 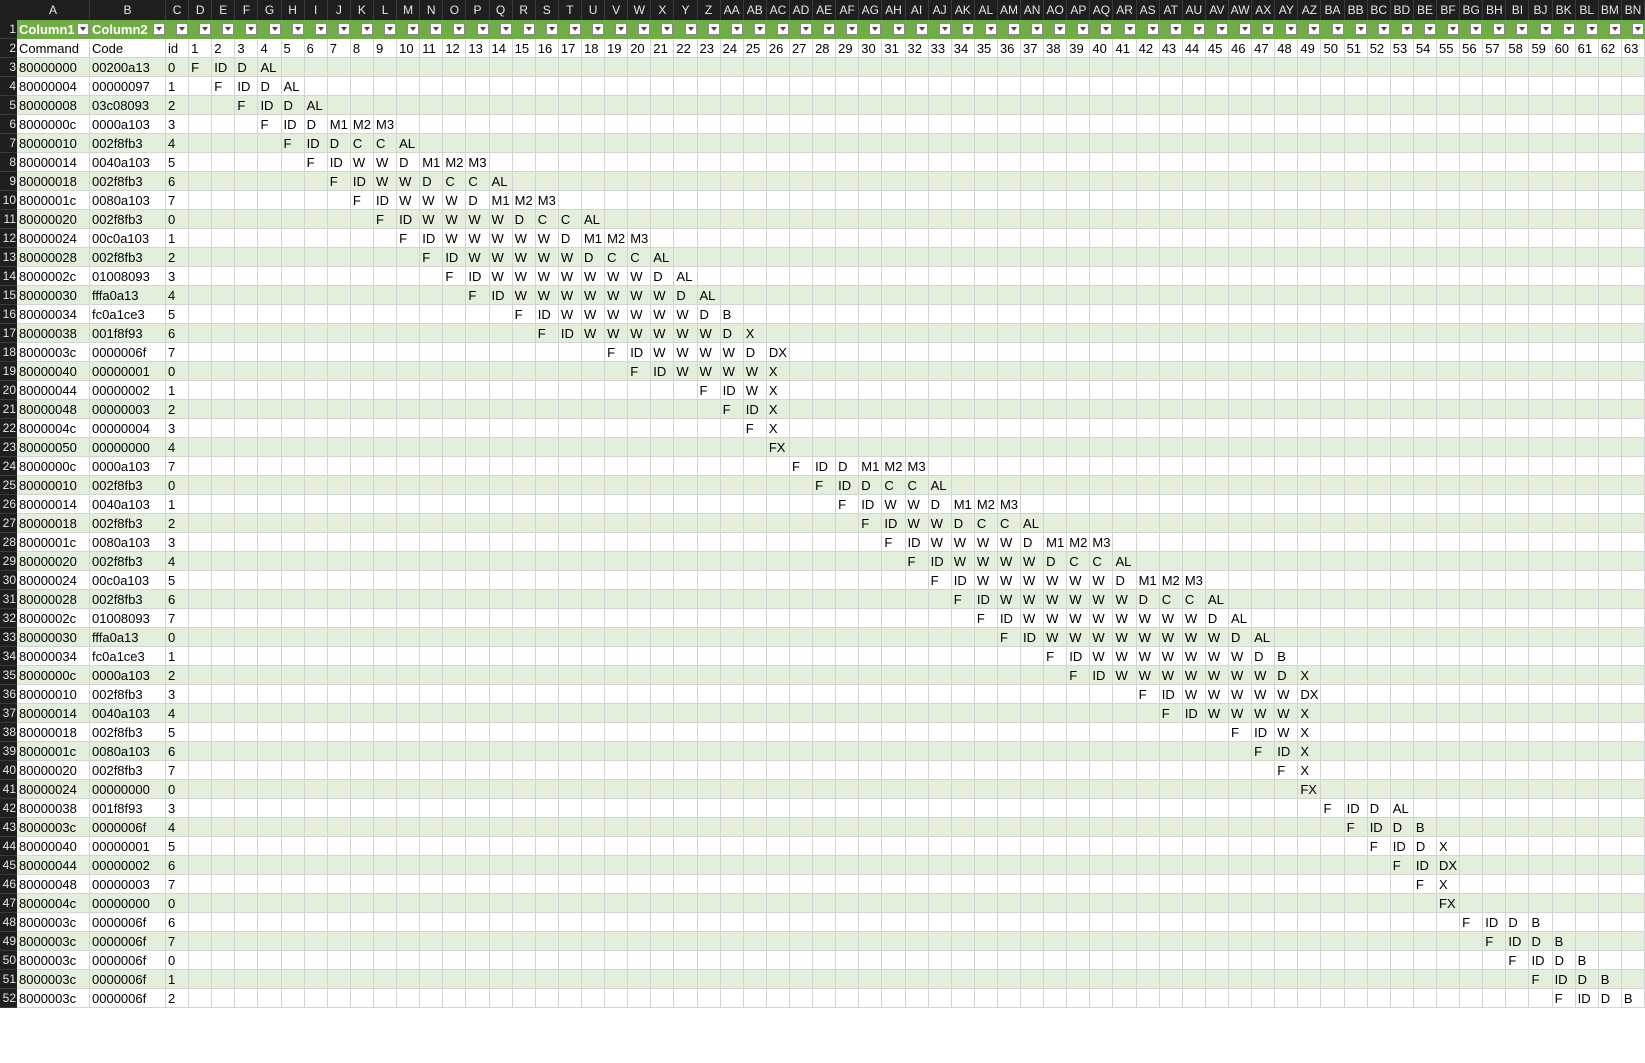 I want to click on stage-cell: W, so click(x=1125, y=637).